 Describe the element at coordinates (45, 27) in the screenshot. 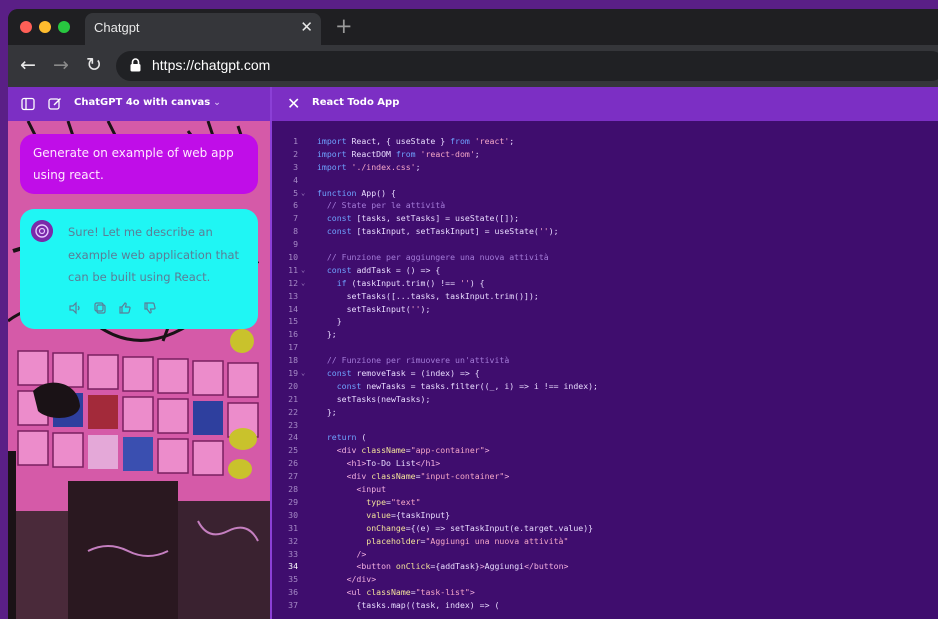

I see `minimize-window-button` at that location.